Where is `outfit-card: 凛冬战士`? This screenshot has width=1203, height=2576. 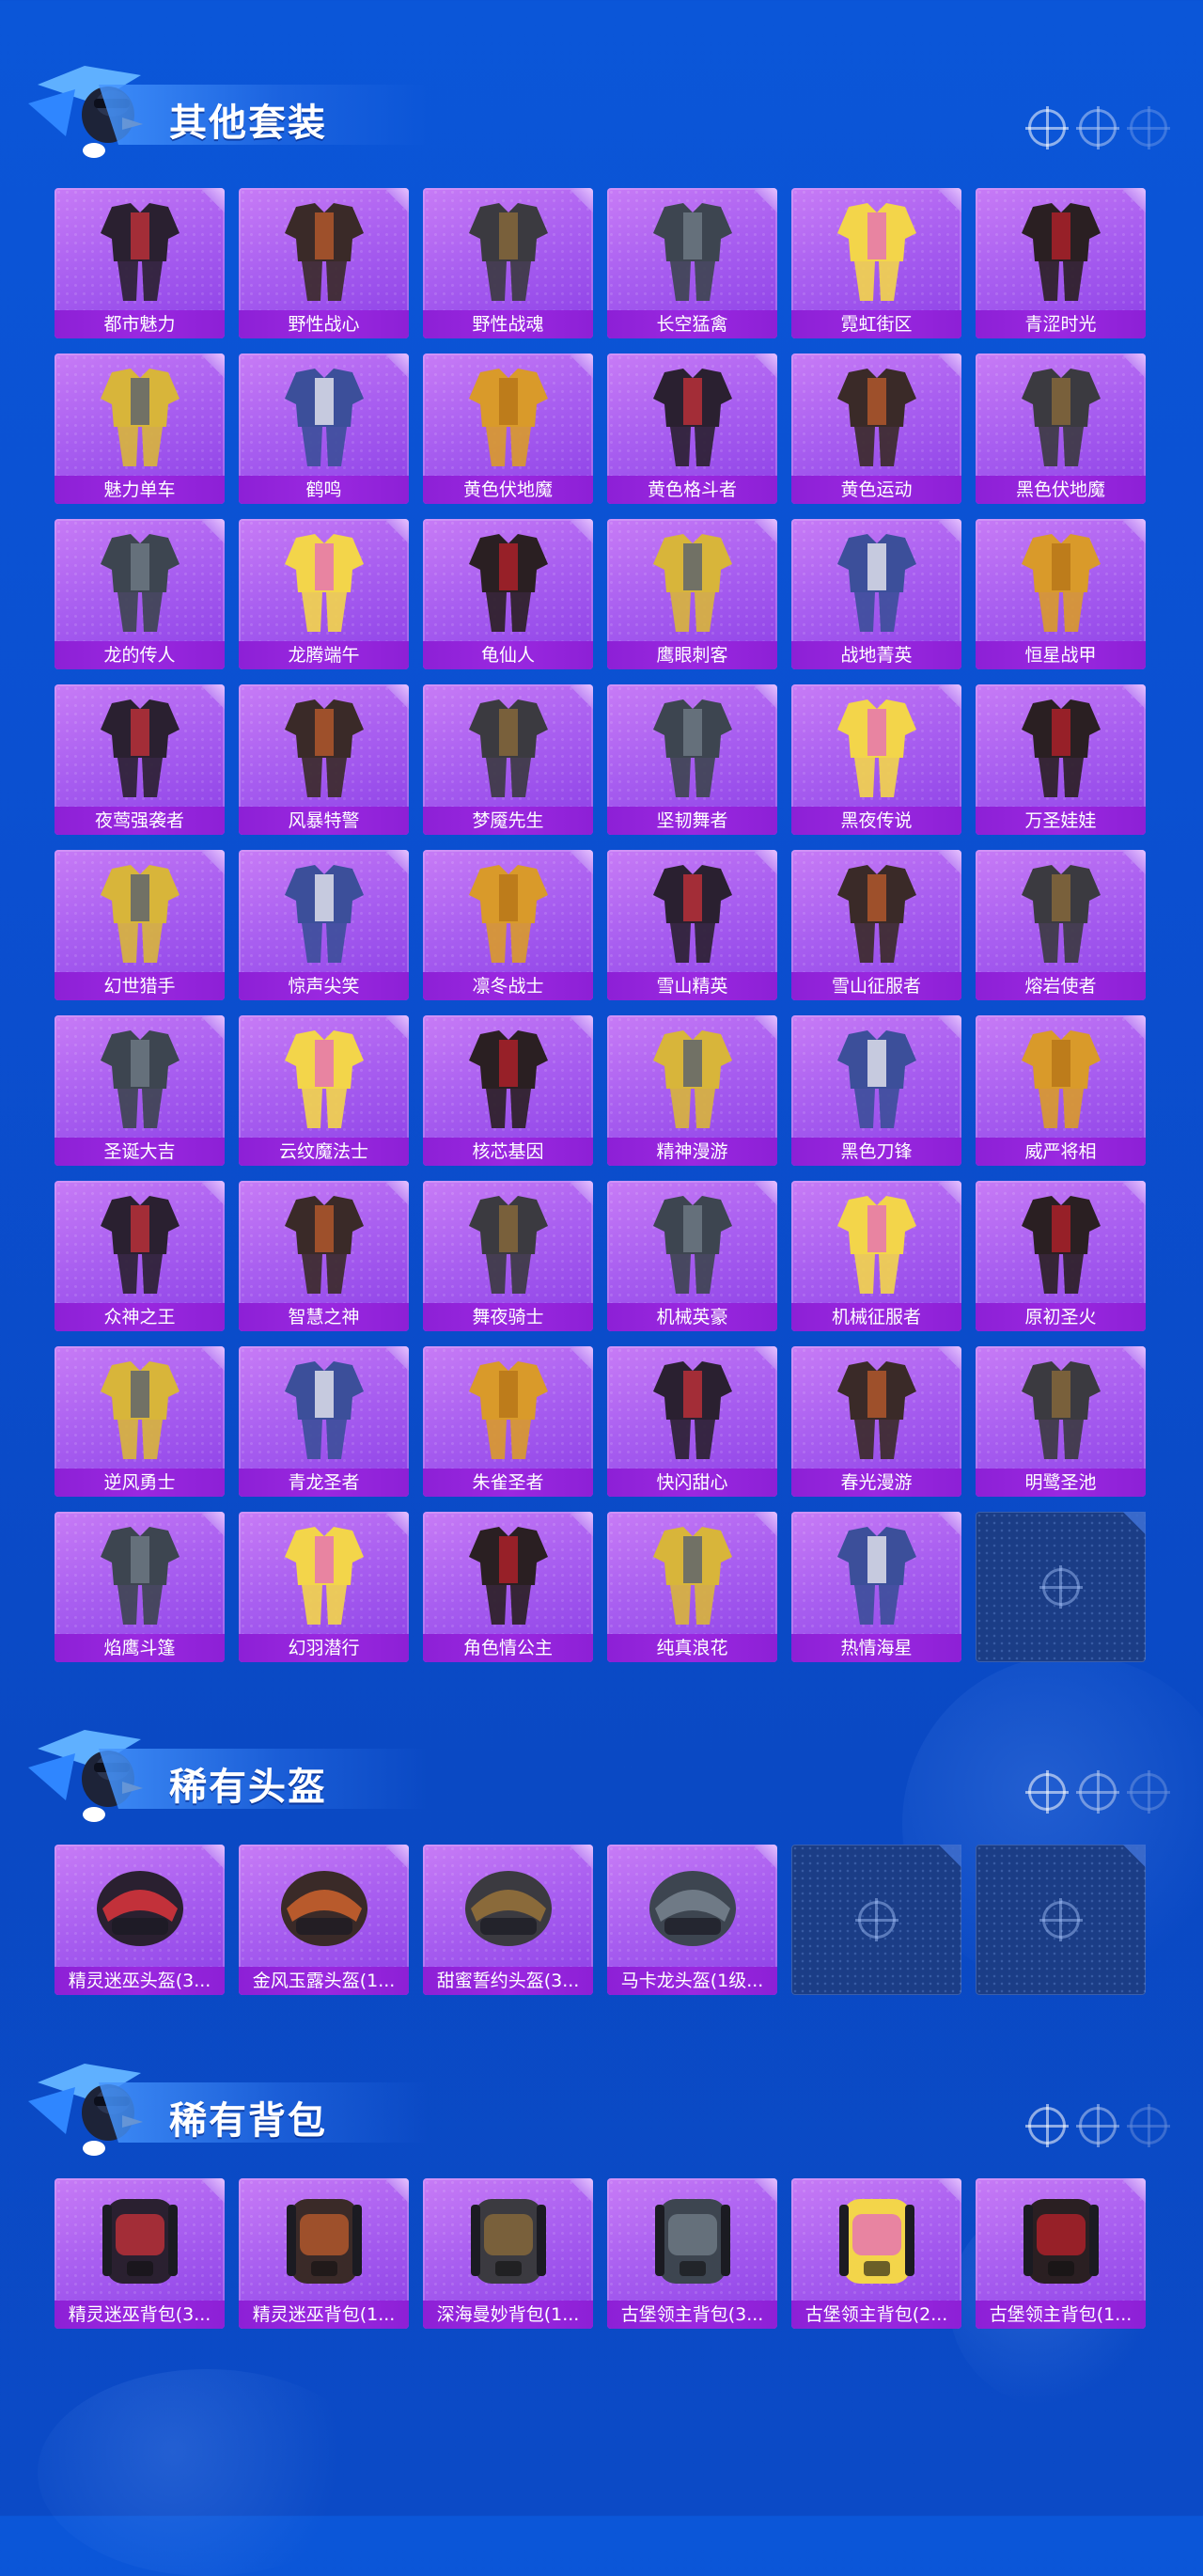 outfit-card: 凛冬战士 is located at coordinates (508, 925).